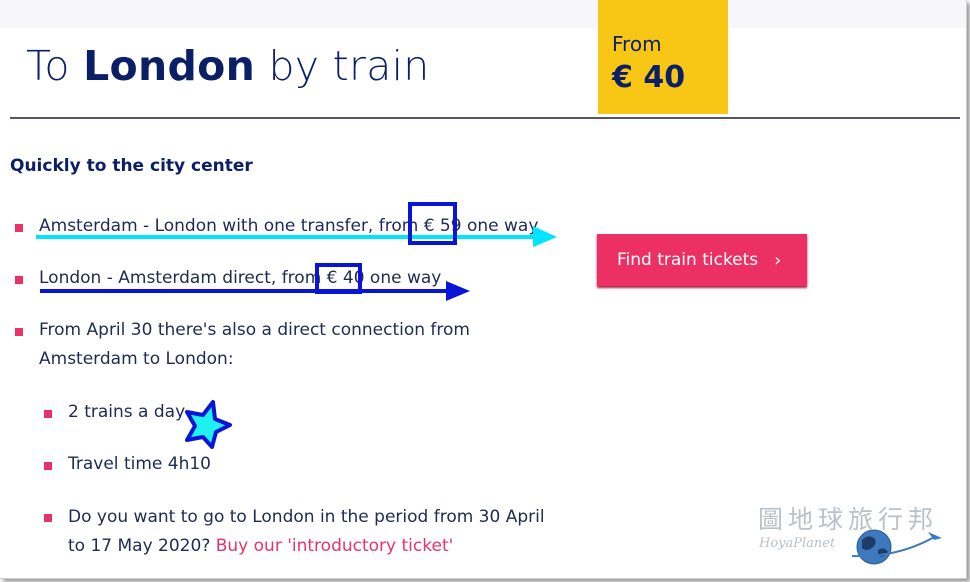 This screenshot has height=582, width=970. I want to click on star-icon, so click(208, 424).